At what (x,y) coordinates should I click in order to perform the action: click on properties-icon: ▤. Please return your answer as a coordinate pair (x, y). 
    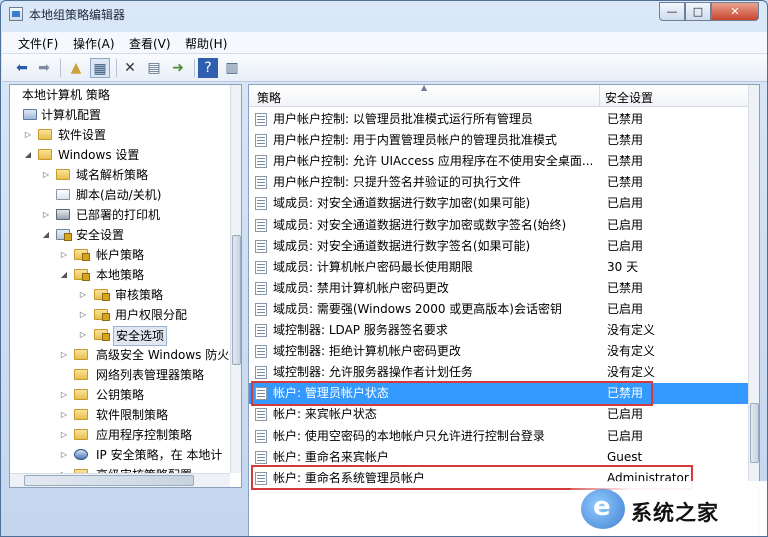
    Looking at the image, I should click on (154, 68).